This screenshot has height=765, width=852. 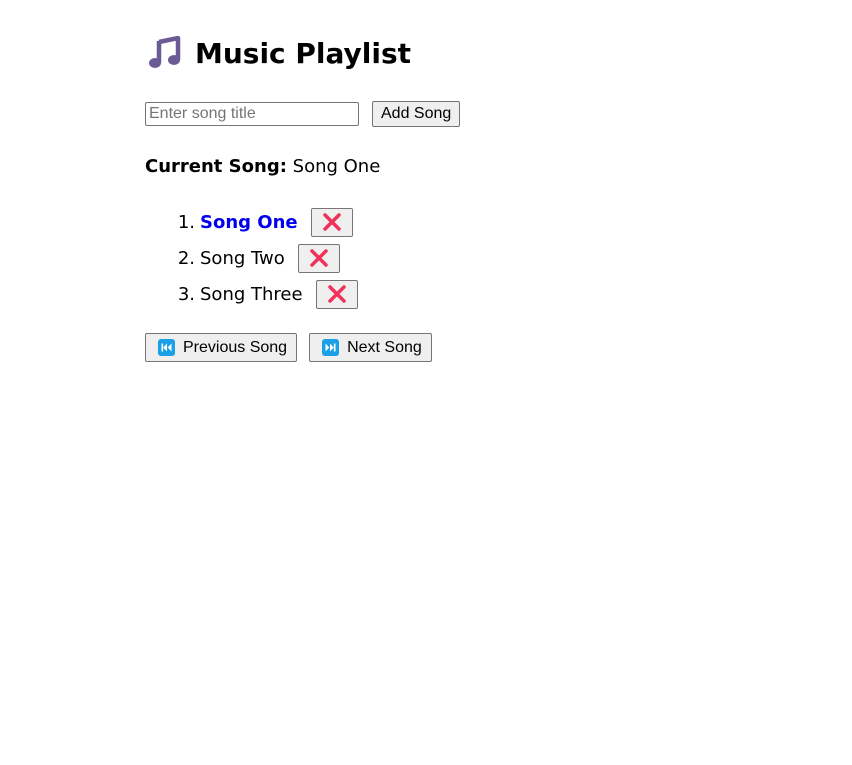 What do you see at coordinates (331, 347) in the screenshot?
I see `next-track-icon` at bounding box center [331, 347].